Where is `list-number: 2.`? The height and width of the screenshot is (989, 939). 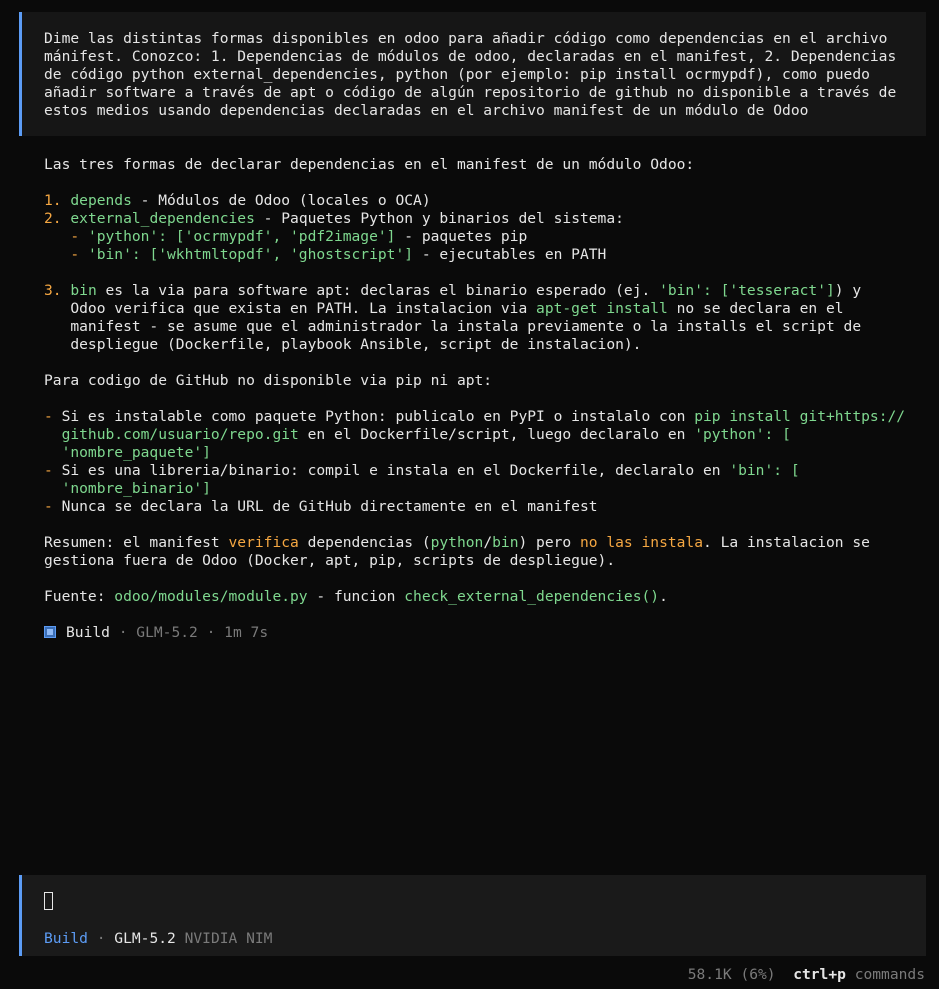 list-number: 2. is located at coordinates (53, 218).